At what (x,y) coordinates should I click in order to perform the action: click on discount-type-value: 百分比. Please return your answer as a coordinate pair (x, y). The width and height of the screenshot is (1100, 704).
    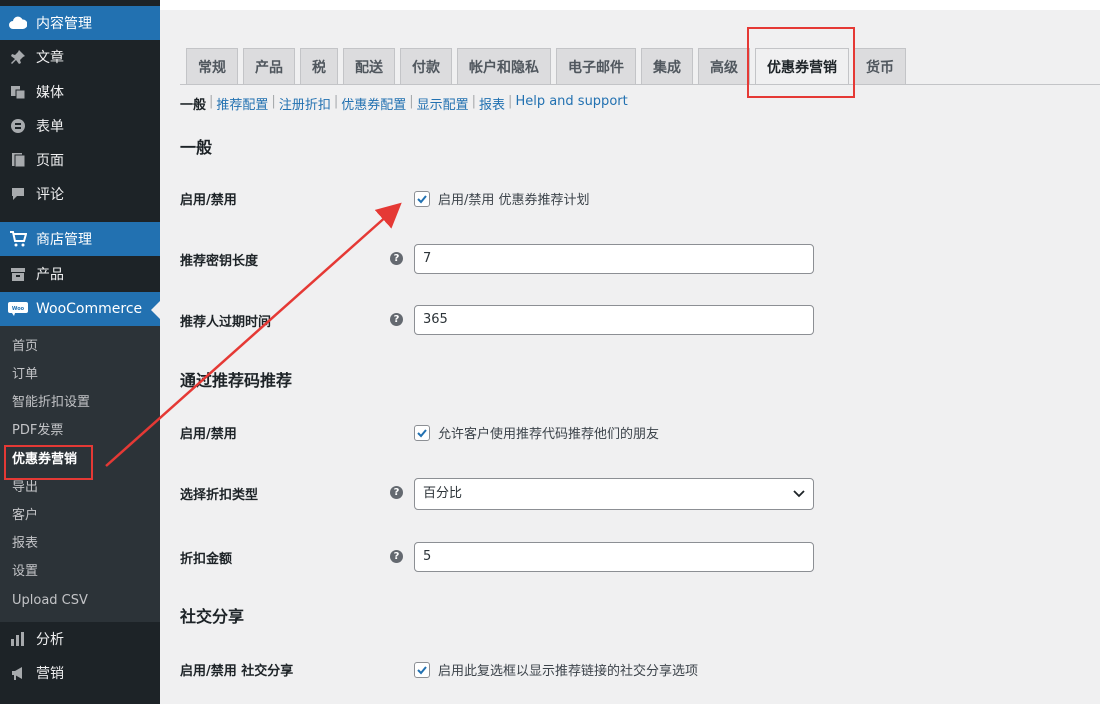
    Looking at the image, I should click on (443, 493).